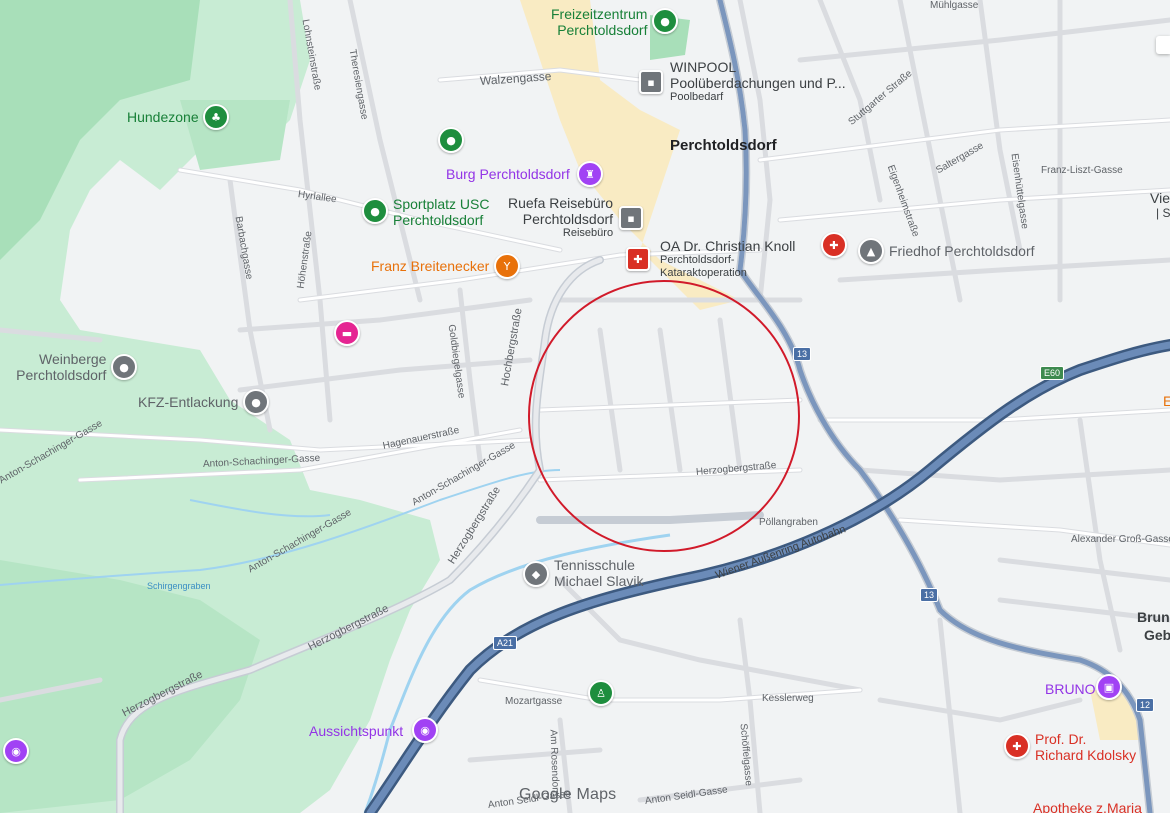 The height and width of the screenshot is (813, 1170). Describe the element at coordinates (1145, 705) in the screenshot. I see `route-shield: 12` at that location.